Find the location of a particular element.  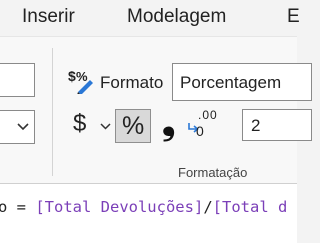

decrease-decimal-button: .00 0 is located at coordinates (203, 125).